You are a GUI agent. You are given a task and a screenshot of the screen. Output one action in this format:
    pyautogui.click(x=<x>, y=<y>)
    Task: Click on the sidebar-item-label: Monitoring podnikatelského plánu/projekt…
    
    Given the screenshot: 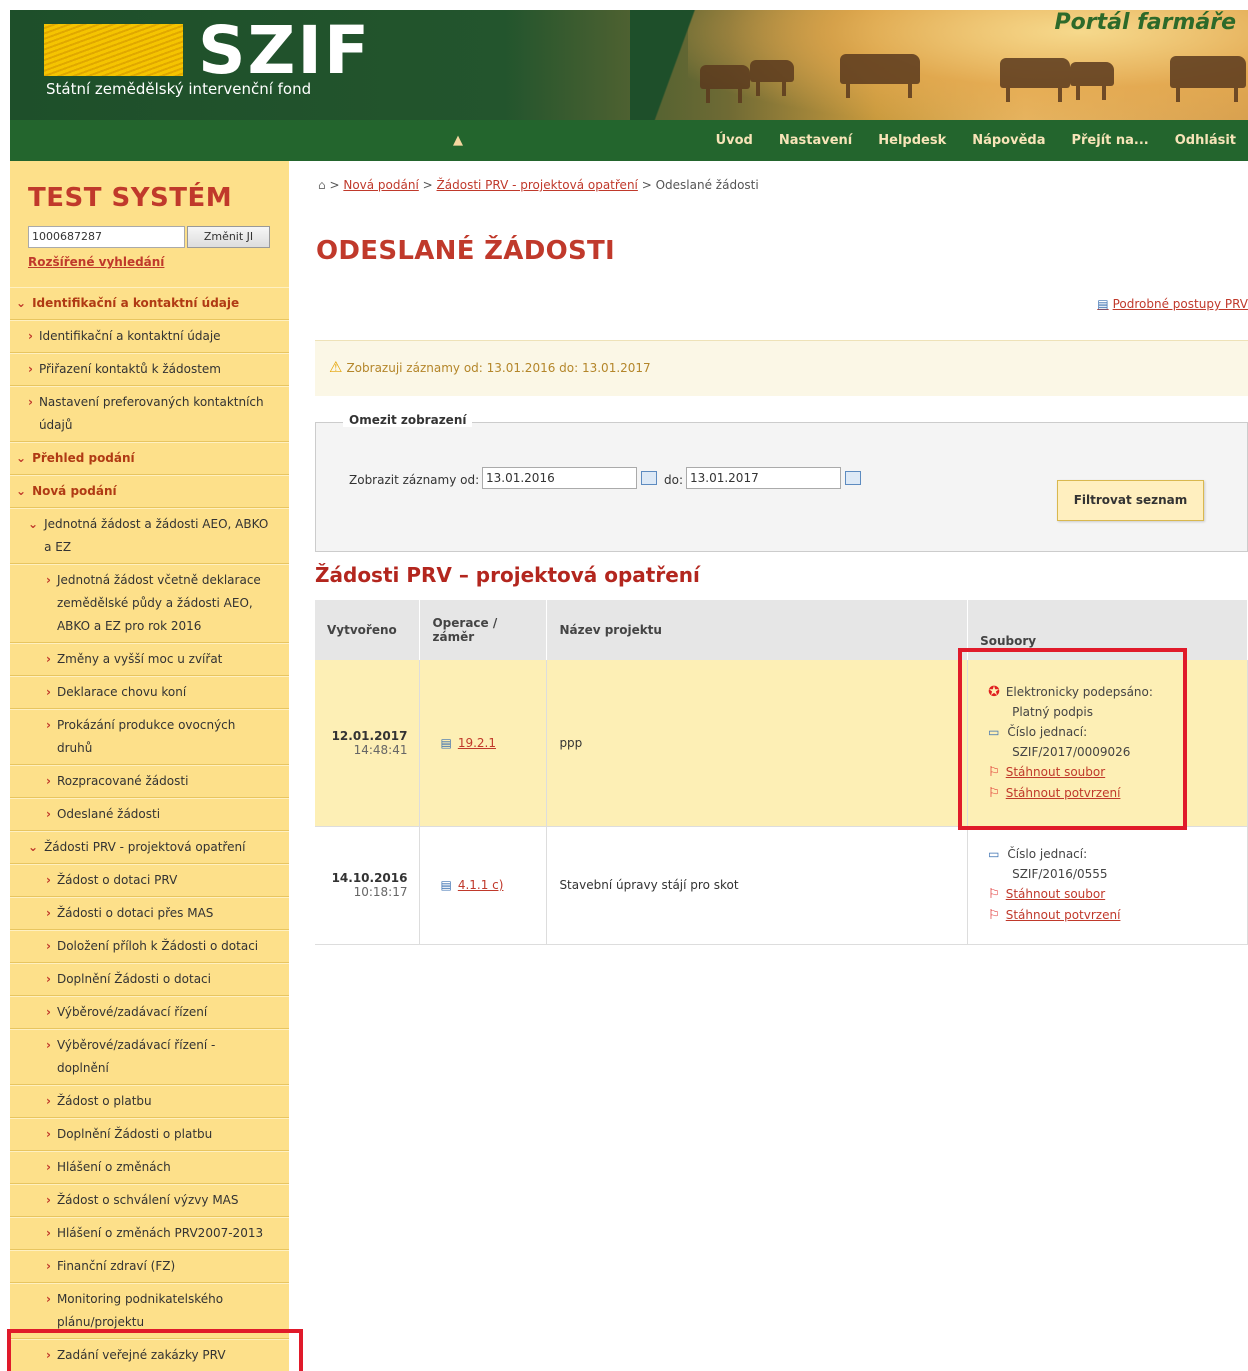 What is the action you would take?
    pyautogui.click(x=140, y=1310)
    